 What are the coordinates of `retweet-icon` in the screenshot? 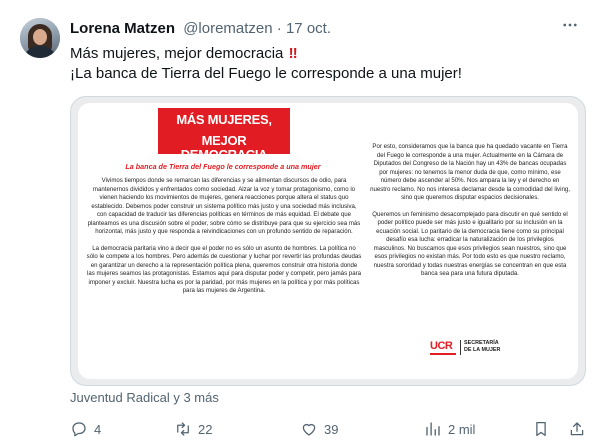 It's located at (183, 429).